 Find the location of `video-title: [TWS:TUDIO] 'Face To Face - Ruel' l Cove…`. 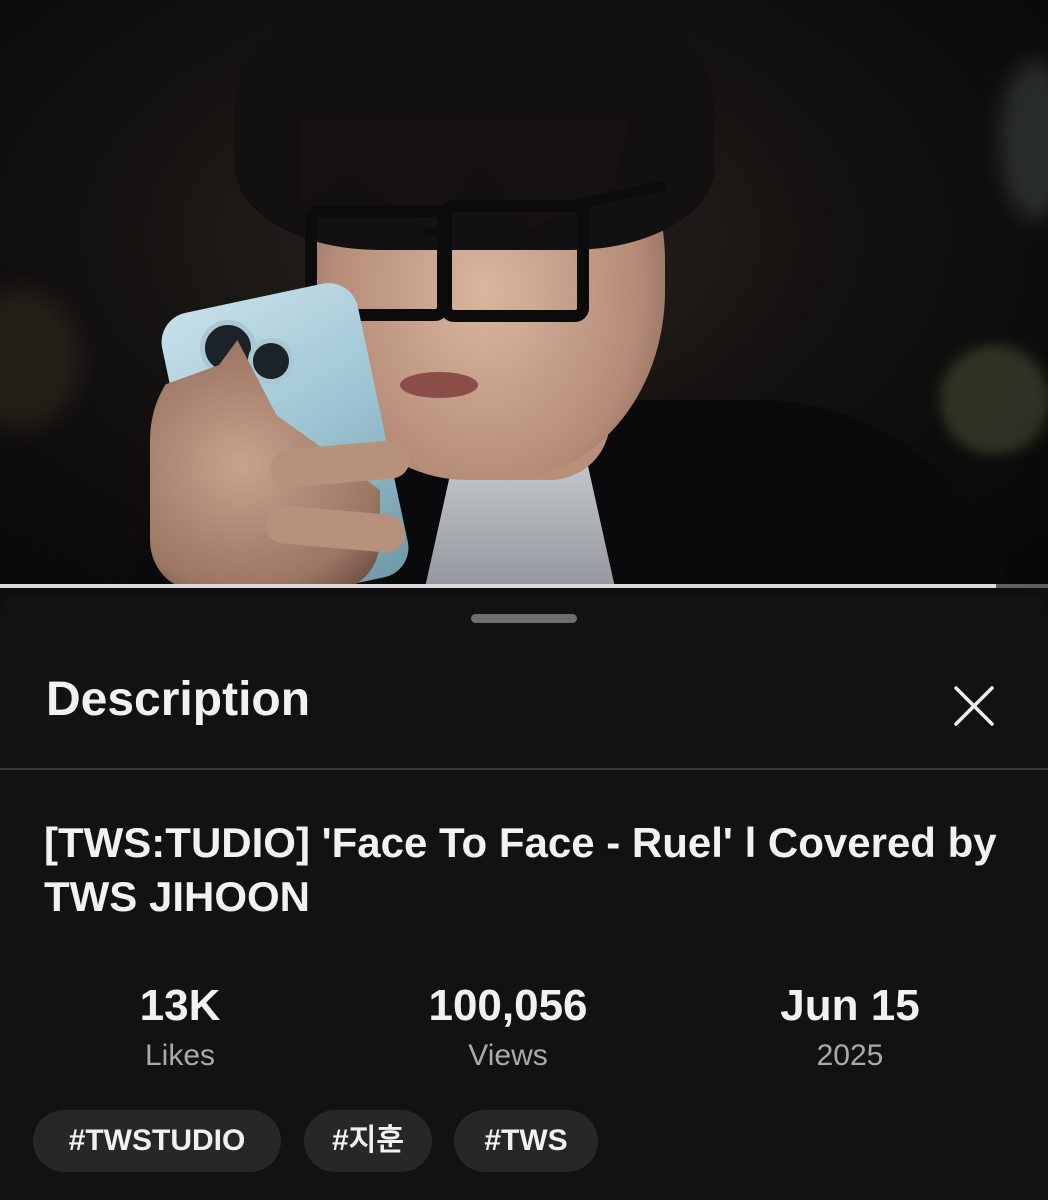

video-title: [TWS:TUDIO] 'Face To Face - Ruel' l Cove… is located at coordinates (520, 869).